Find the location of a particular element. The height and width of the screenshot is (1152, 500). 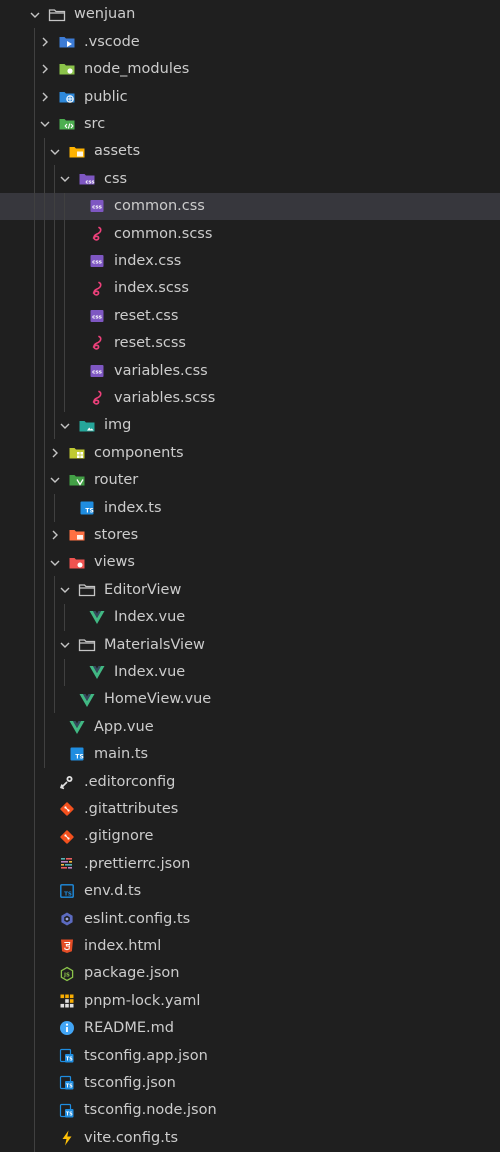

folder-public-icon is located at coordinates (67, 97).